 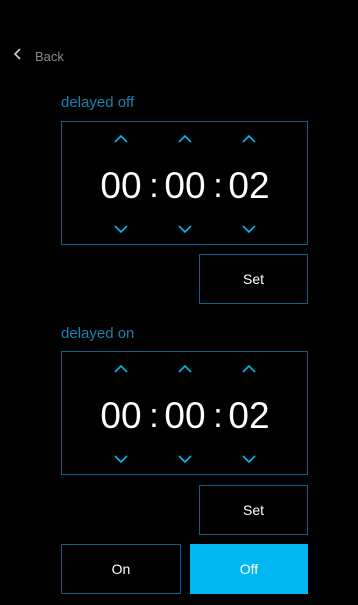 I want to click on delayed-on-title: delayed on, so click(x=98, y=333).